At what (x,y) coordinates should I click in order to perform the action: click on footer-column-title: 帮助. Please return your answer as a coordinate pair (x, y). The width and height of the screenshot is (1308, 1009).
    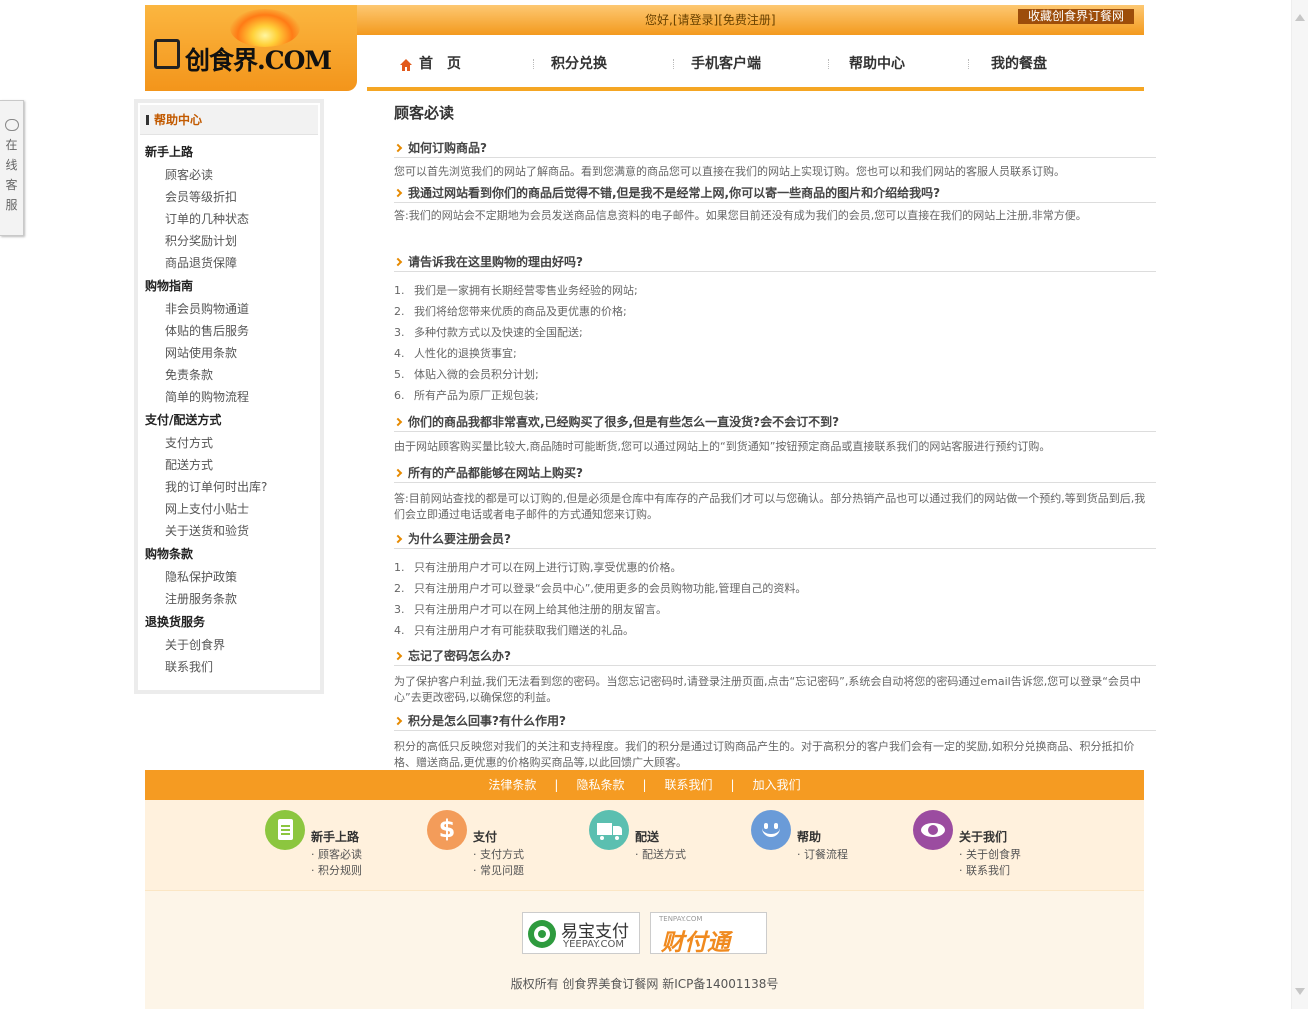
    Looking at the image, I should click on (809, 837).